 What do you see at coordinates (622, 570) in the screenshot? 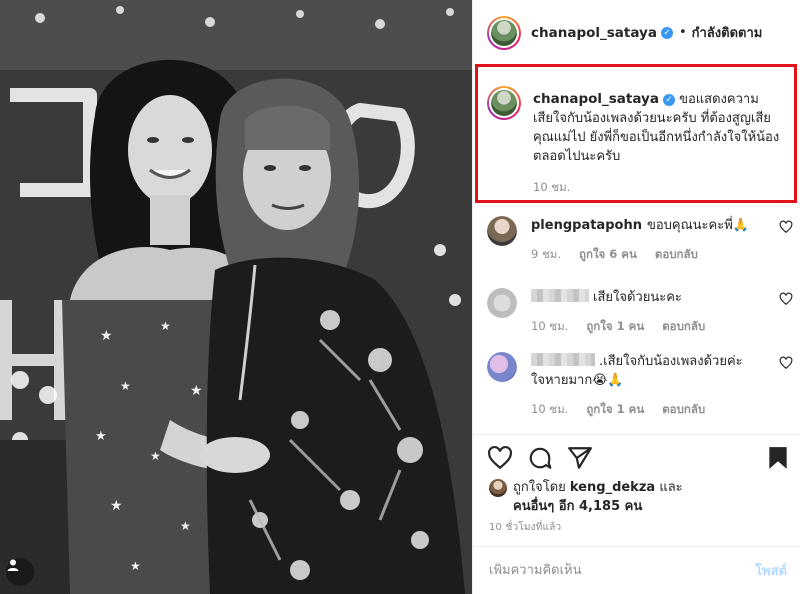
I see `comment-input` at bounding box center [622, 570].